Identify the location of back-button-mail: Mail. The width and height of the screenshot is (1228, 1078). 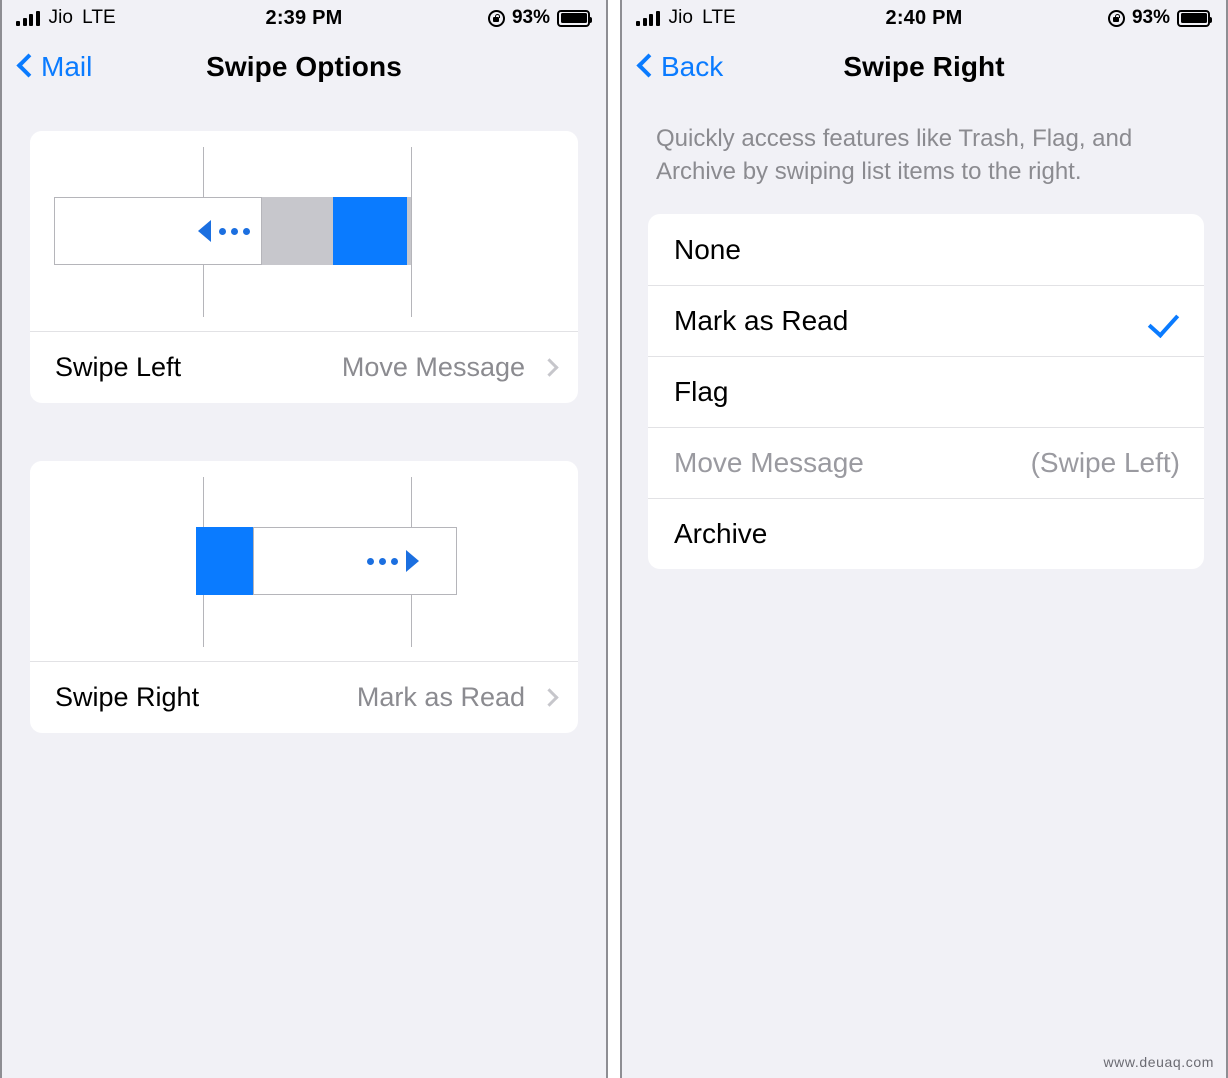
(55, 67).